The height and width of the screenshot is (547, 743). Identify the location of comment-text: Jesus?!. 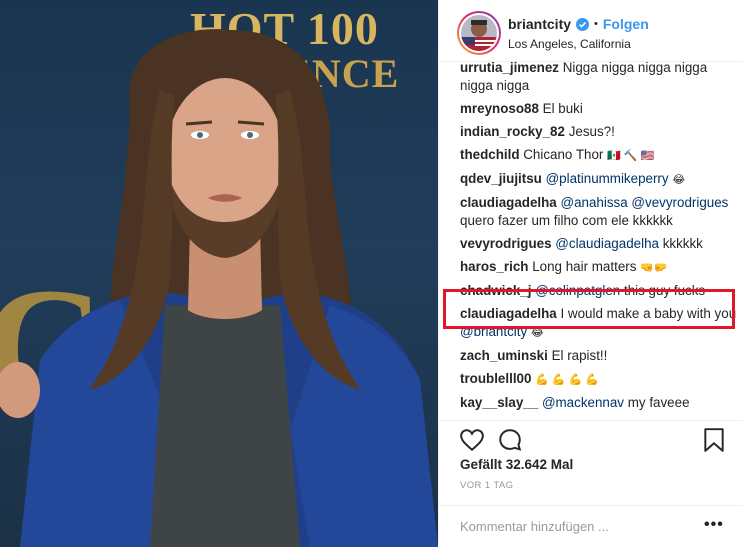
(591, 131).